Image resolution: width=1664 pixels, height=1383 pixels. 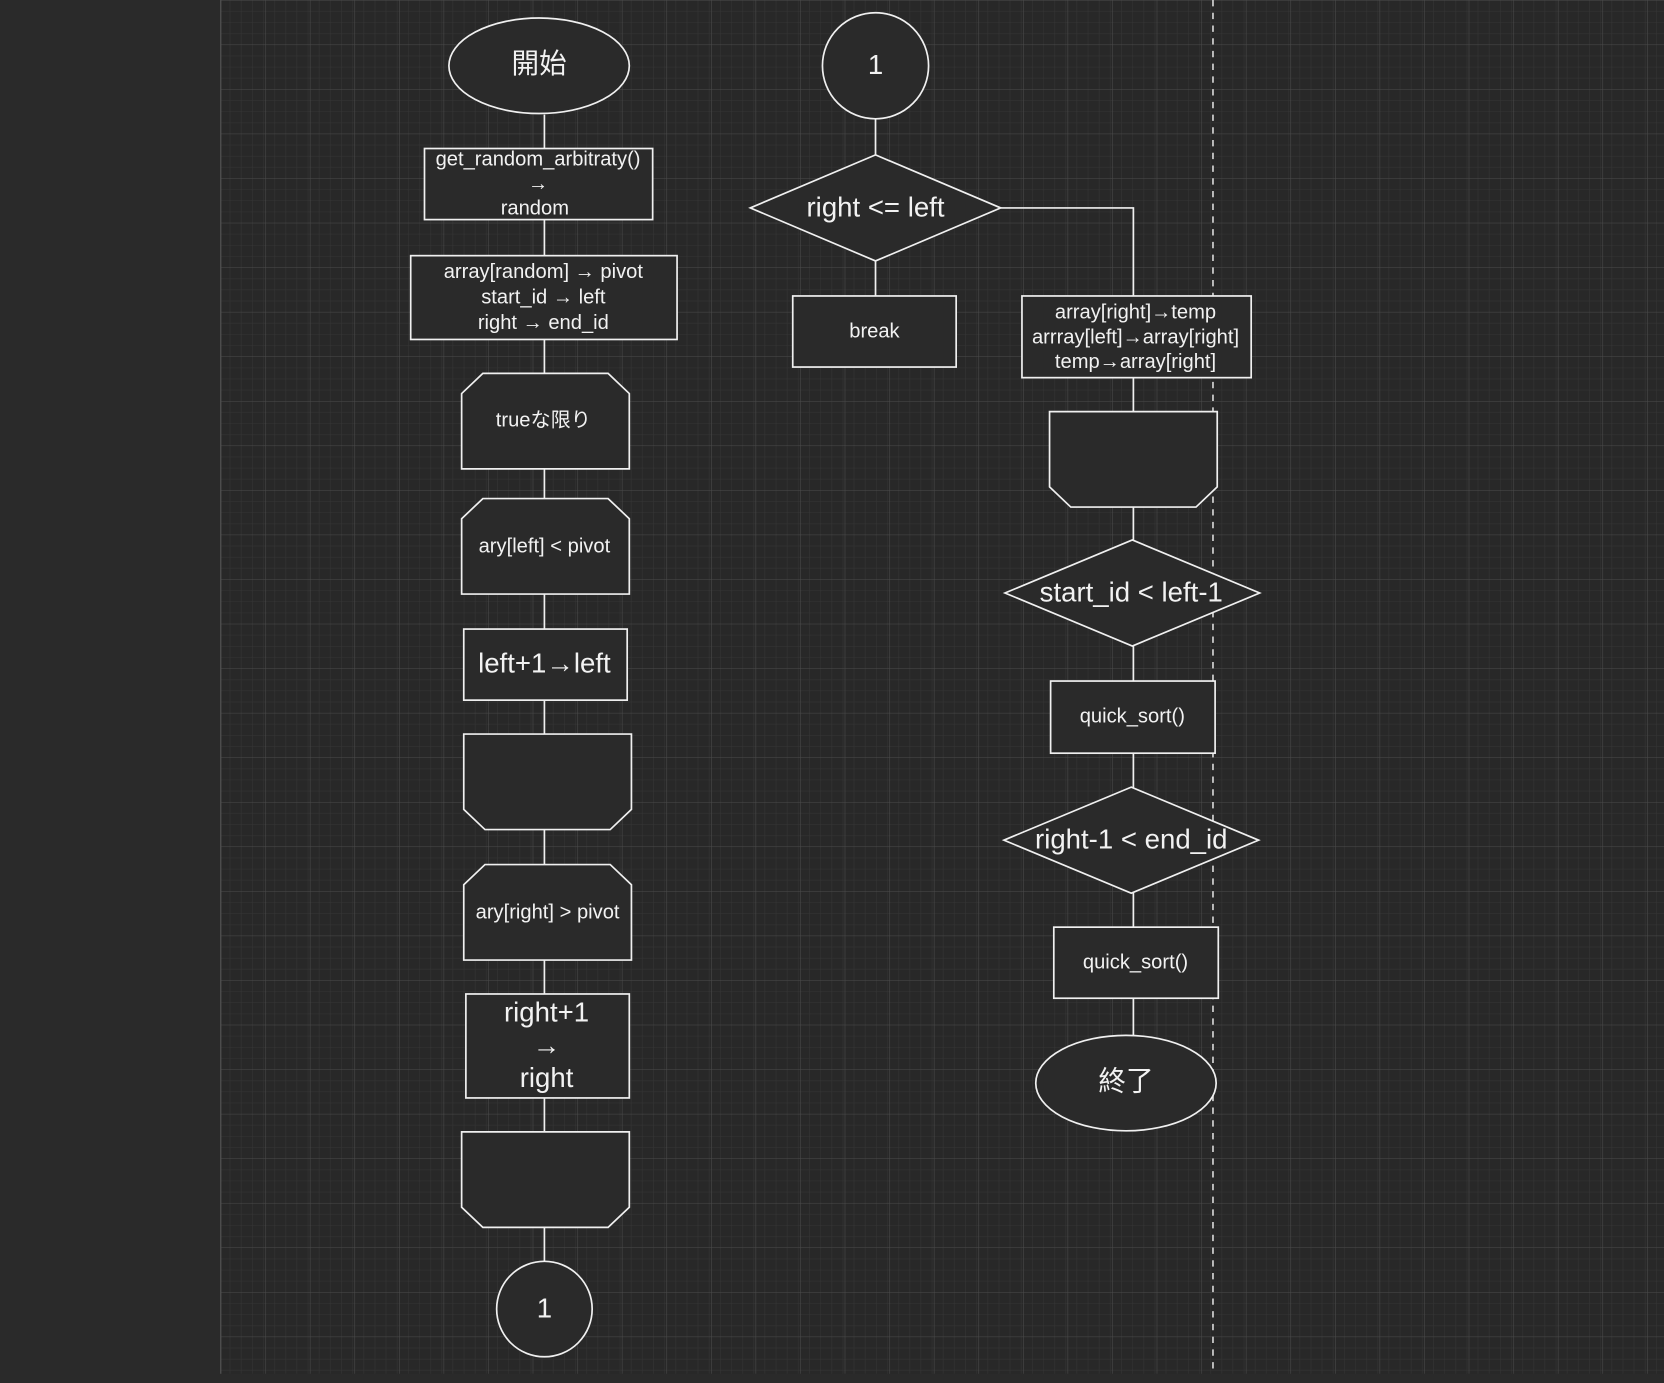 What do you see at coordinates (546, 1011) in the screenshot?
I see `process-line: right+1` at bounding box center [546, 1011].